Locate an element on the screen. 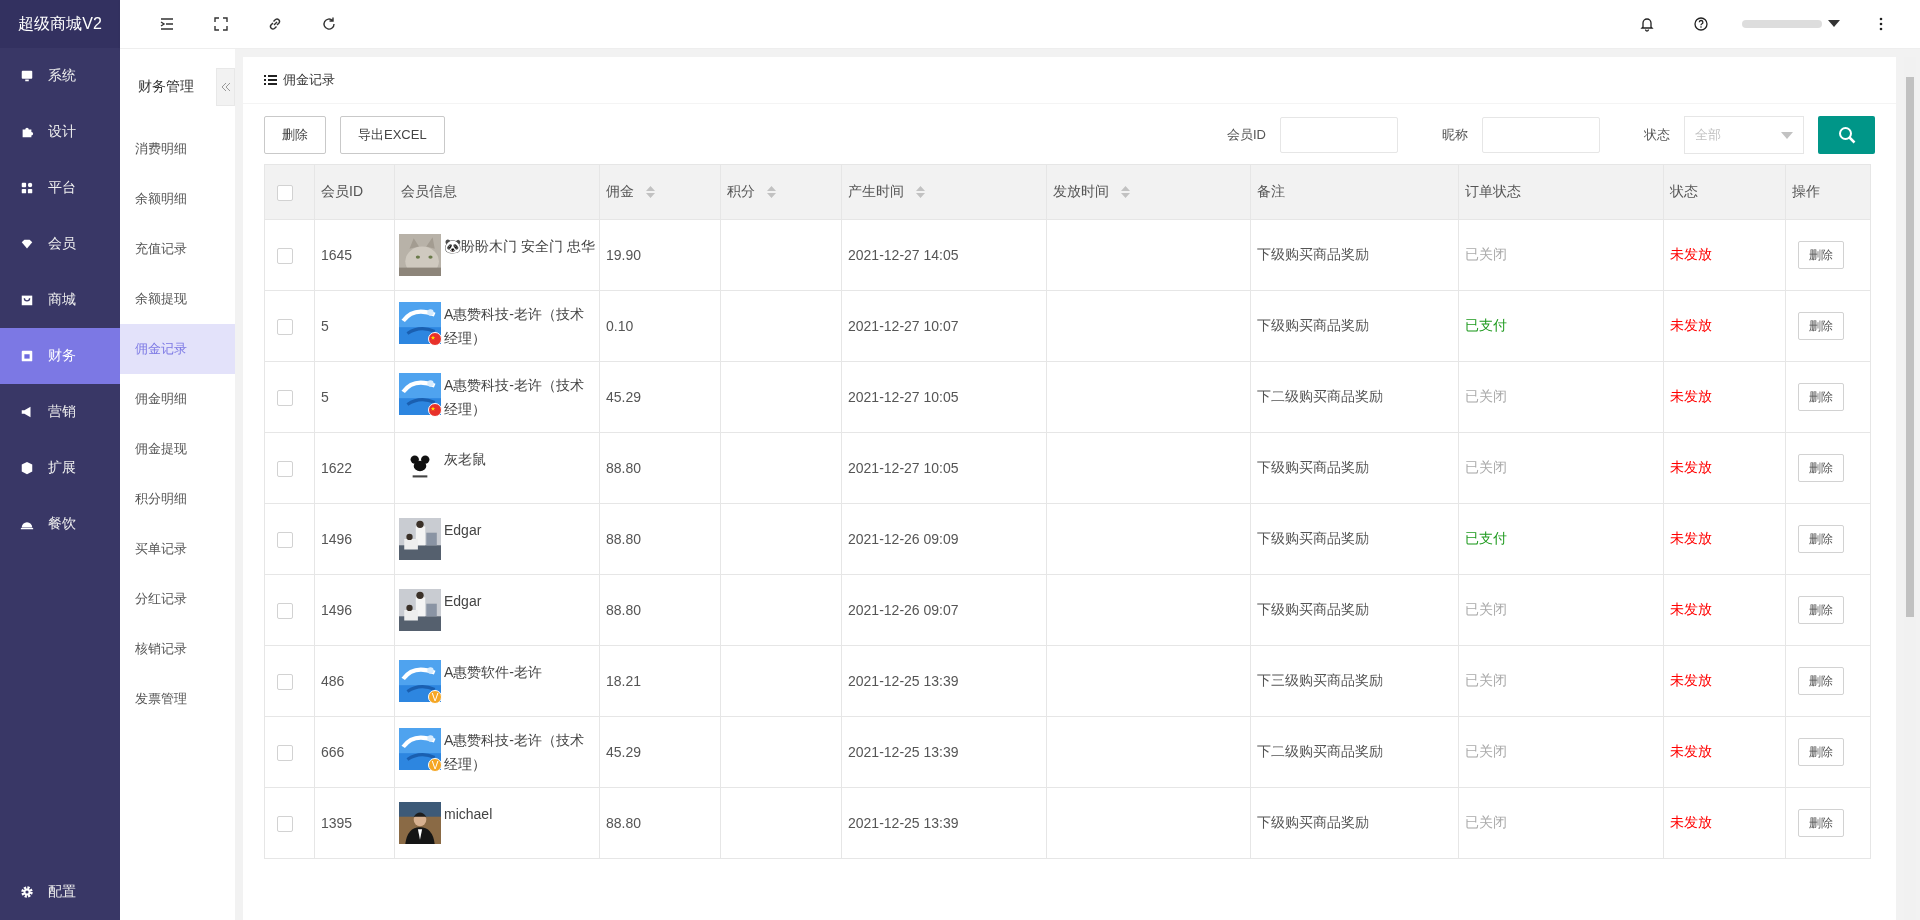 Image resolution: width=1920 pixels, height=920 pixels. nav-item: 平台 is located at coordinates (60, 188).